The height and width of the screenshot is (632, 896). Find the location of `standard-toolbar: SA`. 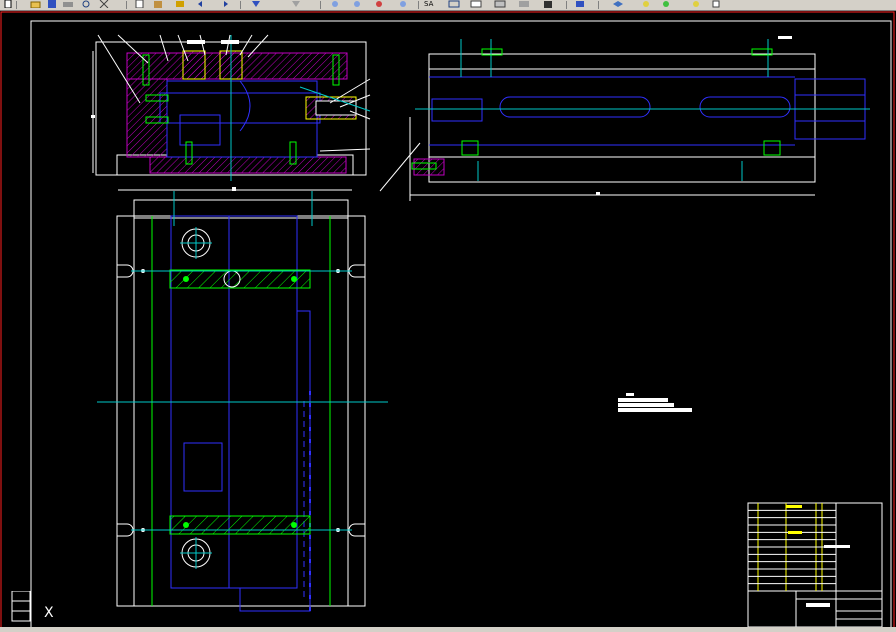

standard-toolbar: SA is located at coordinates (448, 5).